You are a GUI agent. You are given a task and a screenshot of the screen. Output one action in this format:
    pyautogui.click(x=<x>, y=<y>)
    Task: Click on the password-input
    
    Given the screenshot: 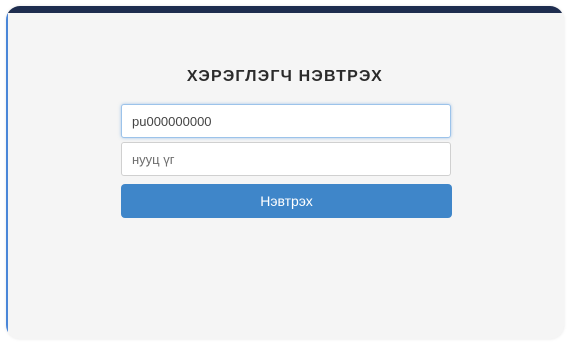 What is the action you would take?
    pyautogui.click(x=286, y=159)
    